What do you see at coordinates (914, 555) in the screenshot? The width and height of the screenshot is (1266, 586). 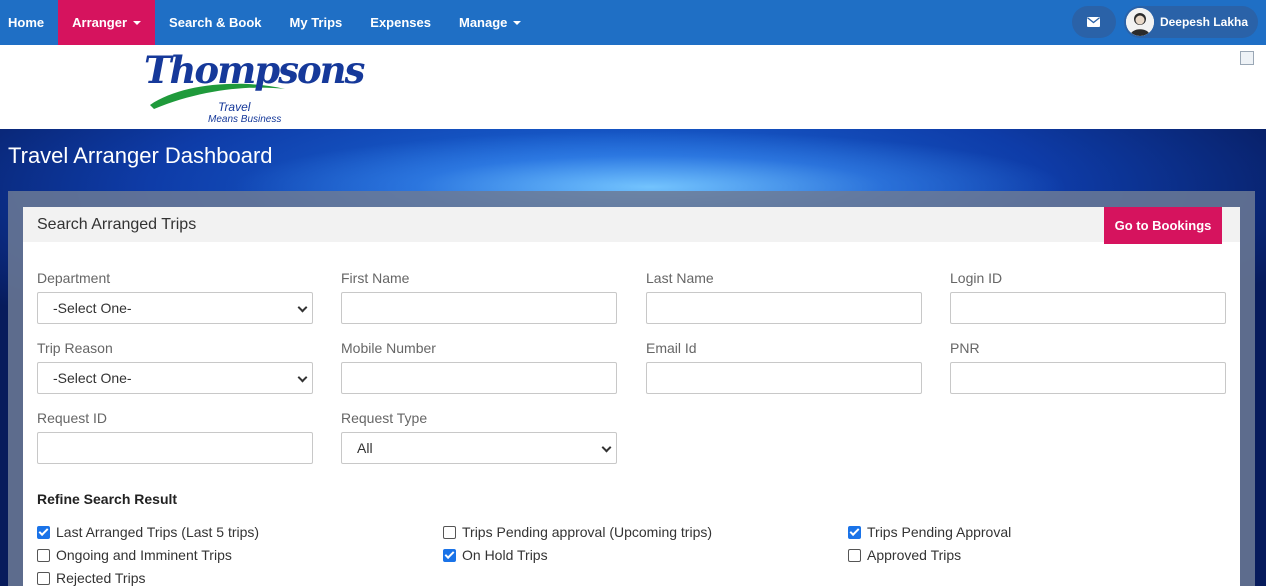 I see `refine-option-label: Approved Trips` at bounding box center [914, 555].